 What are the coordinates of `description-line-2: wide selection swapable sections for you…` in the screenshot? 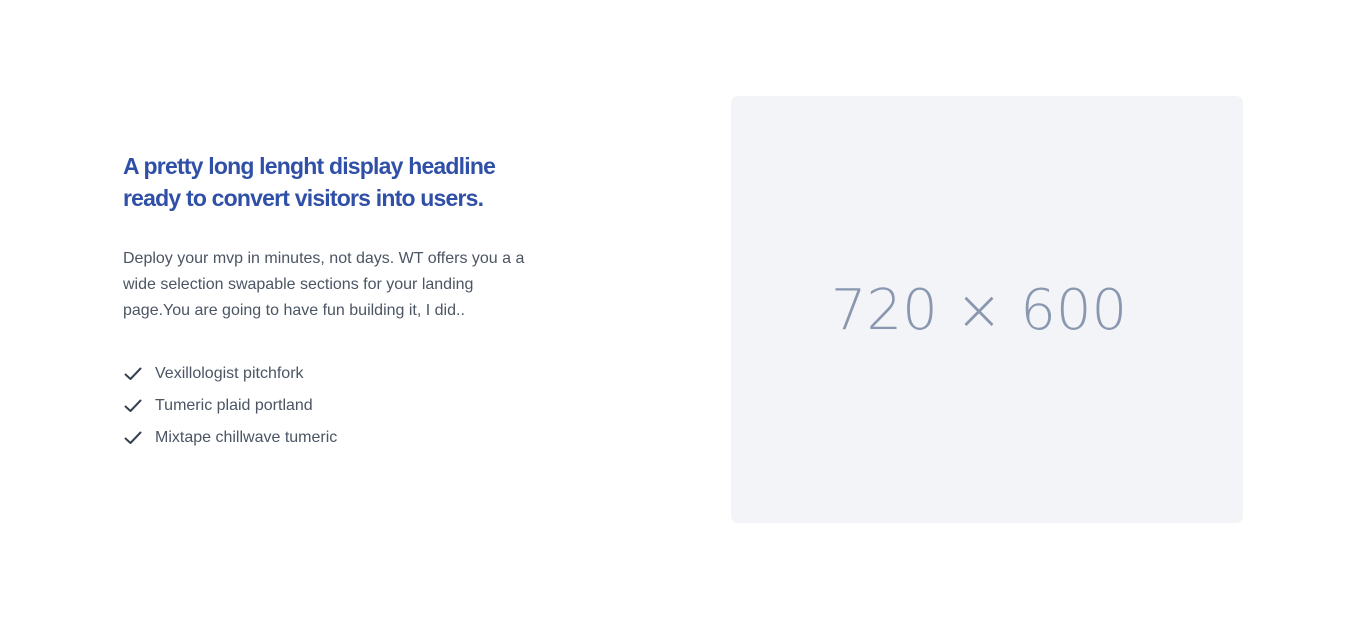 It's located at (298, 284).